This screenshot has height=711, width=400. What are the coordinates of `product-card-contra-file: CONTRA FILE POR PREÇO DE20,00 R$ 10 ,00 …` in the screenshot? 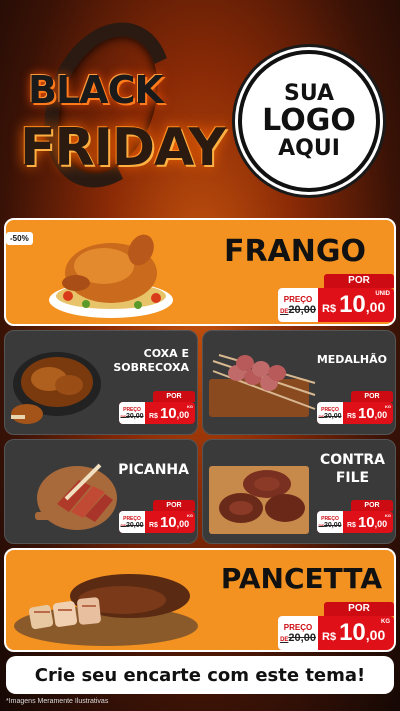 It's located at (299, 491).